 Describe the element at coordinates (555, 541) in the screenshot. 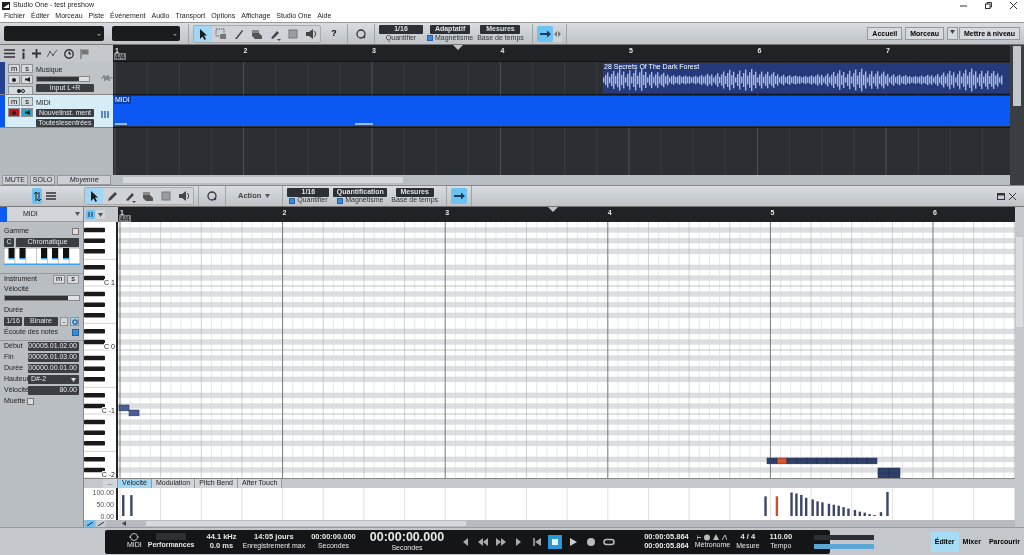

I see `transport-button` at that location.